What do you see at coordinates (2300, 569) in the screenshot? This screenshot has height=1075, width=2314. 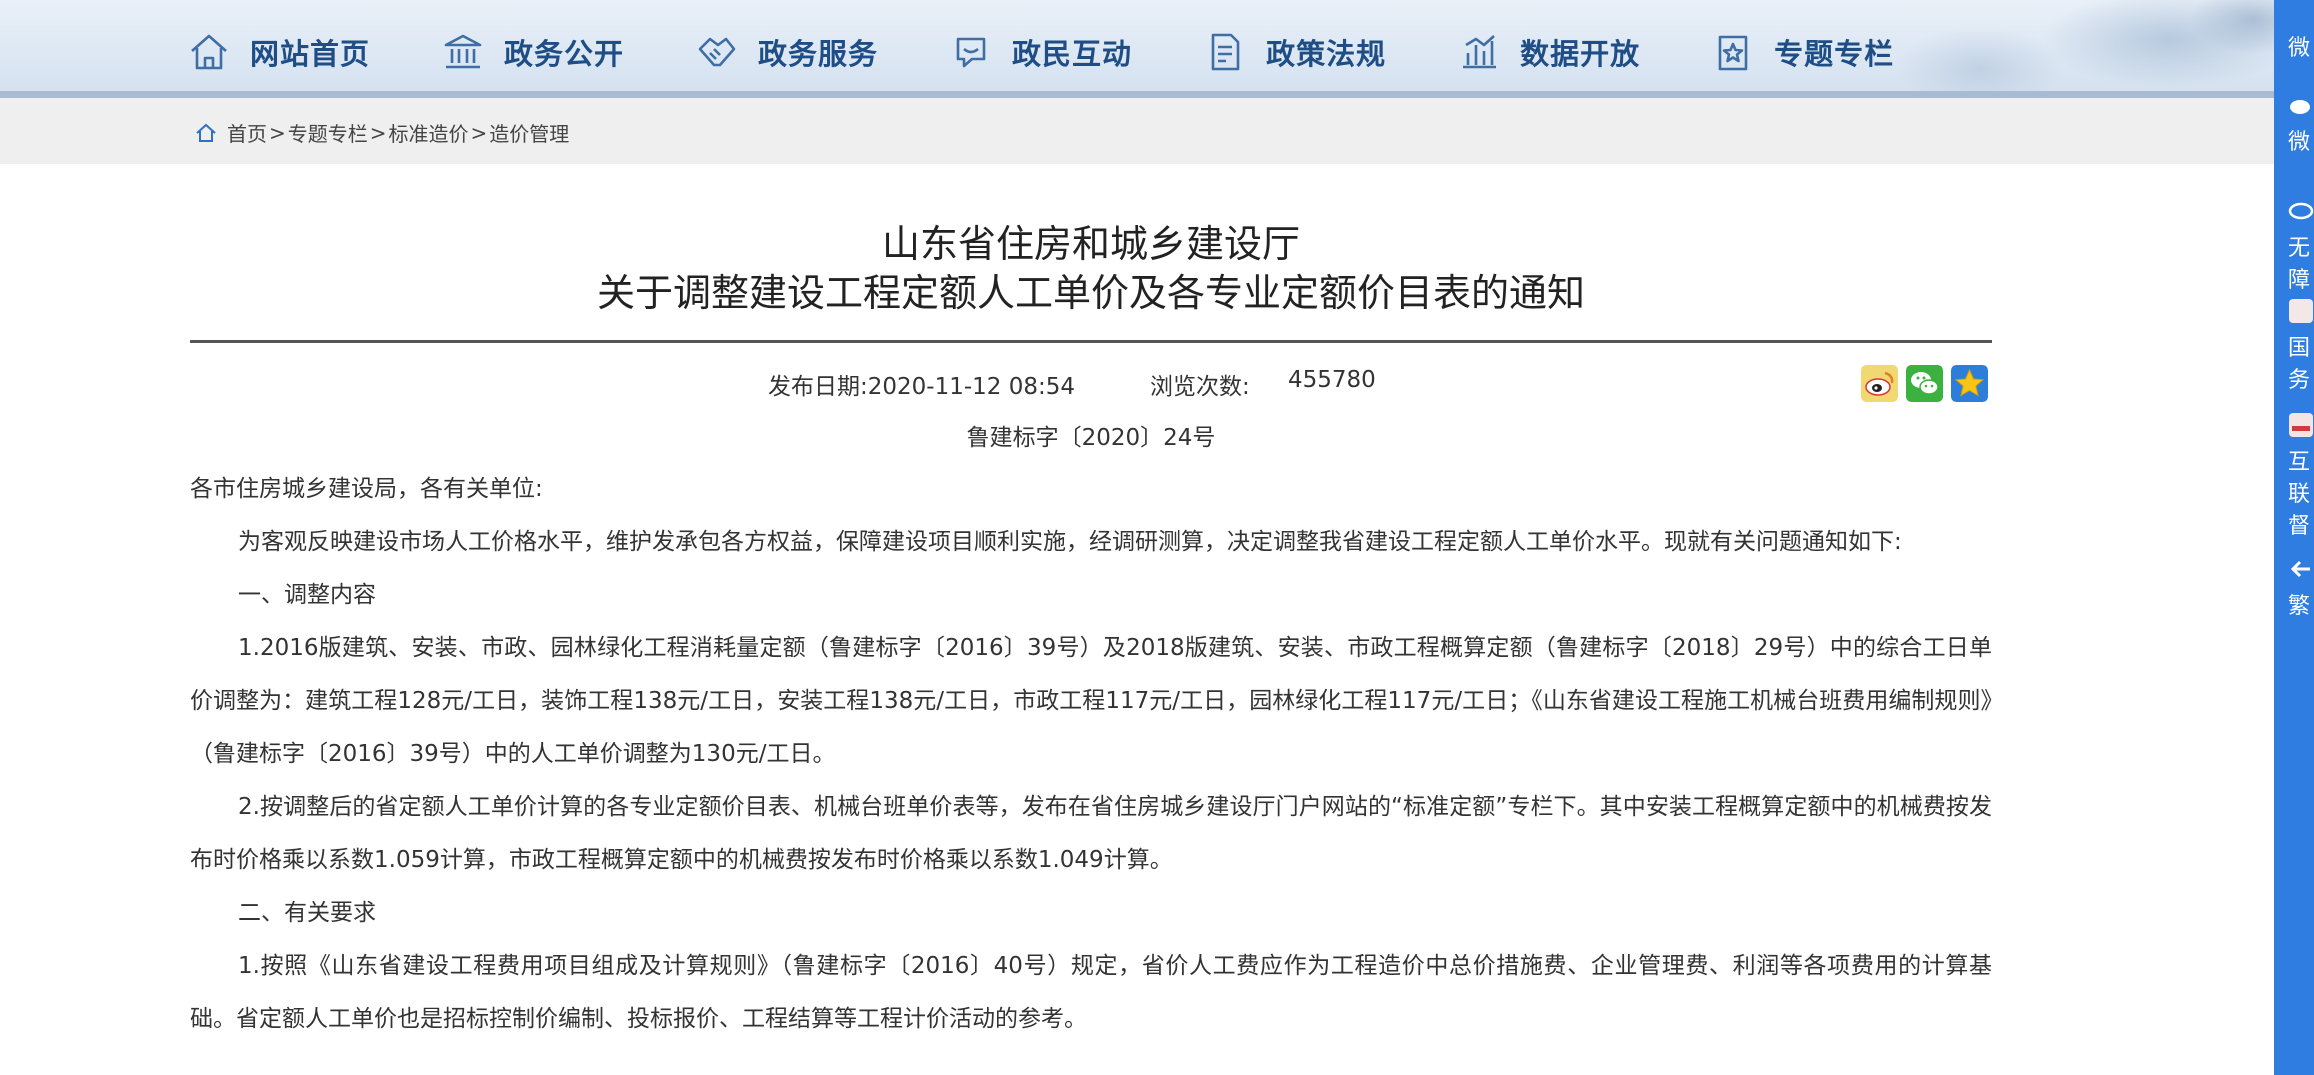 I see `arrow-left-icon` at bounding box center [2300, 569].